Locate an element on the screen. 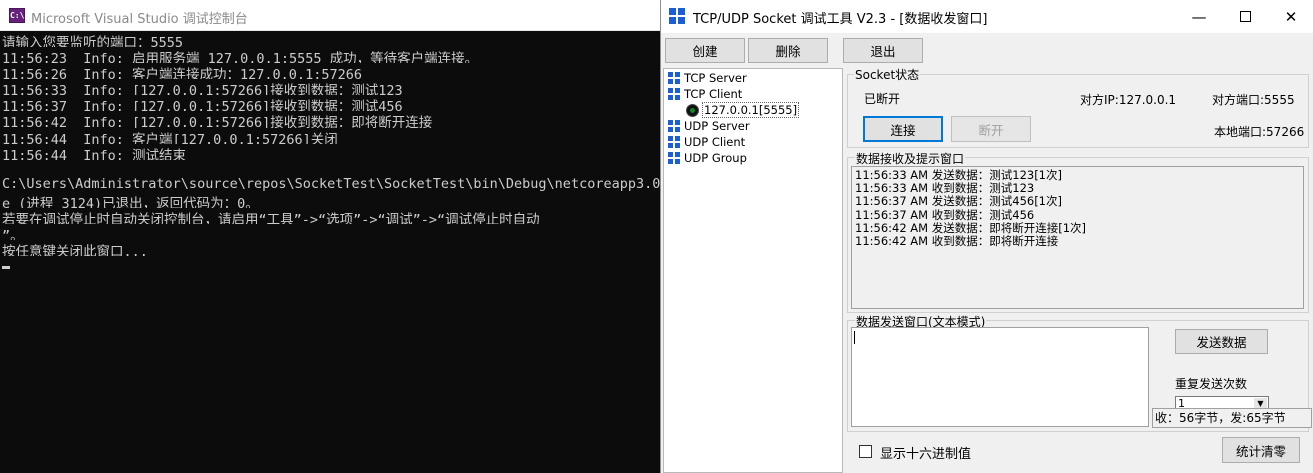 The height and width of the screenshot is (473, 1313). connection-status-icon is located at coordinates (692, 110).